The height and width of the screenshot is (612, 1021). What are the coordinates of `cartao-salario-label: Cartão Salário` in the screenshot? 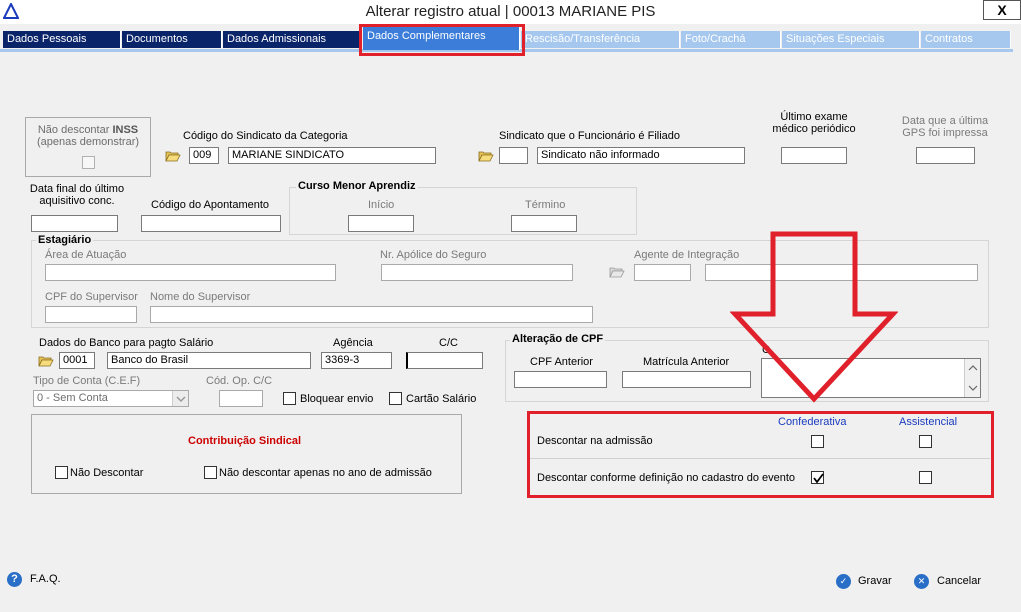 It's located at (441, 399).